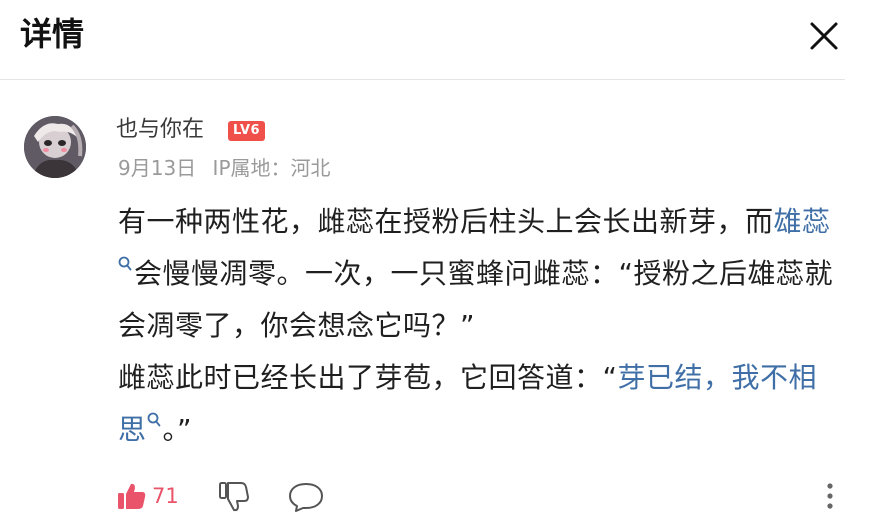  What do you see at coordinates (446, 221) in the screenshot?
I see `content-text: 有一种两性花，雌蕊在授粉后柱头上会长出新芽，而` at bounding box center [446, 221].